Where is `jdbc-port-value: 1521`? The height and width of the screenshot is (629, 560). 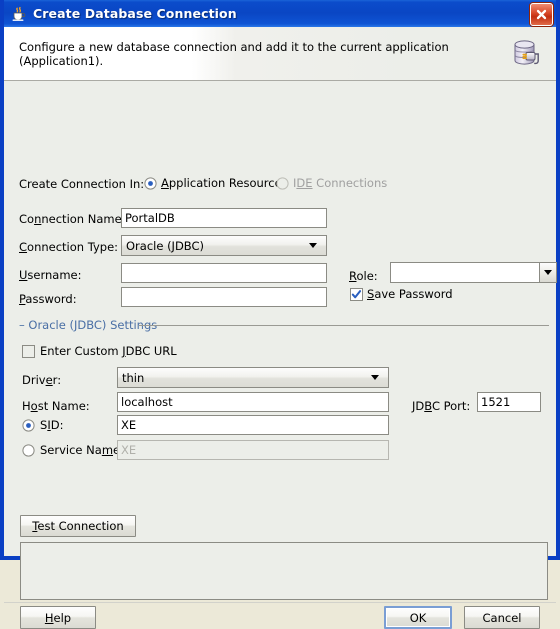 jdbc-port-value: 1521 is located at coordinates (496, 402).